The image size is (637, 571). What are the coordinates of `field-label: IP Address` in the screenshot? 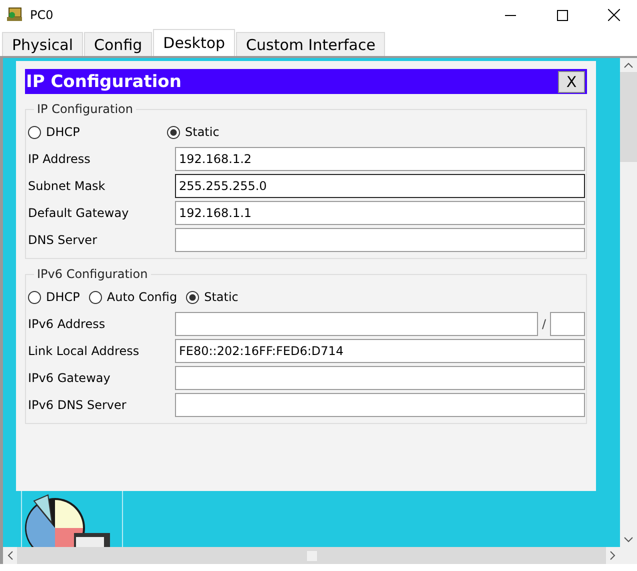 It's located at (60, 159).